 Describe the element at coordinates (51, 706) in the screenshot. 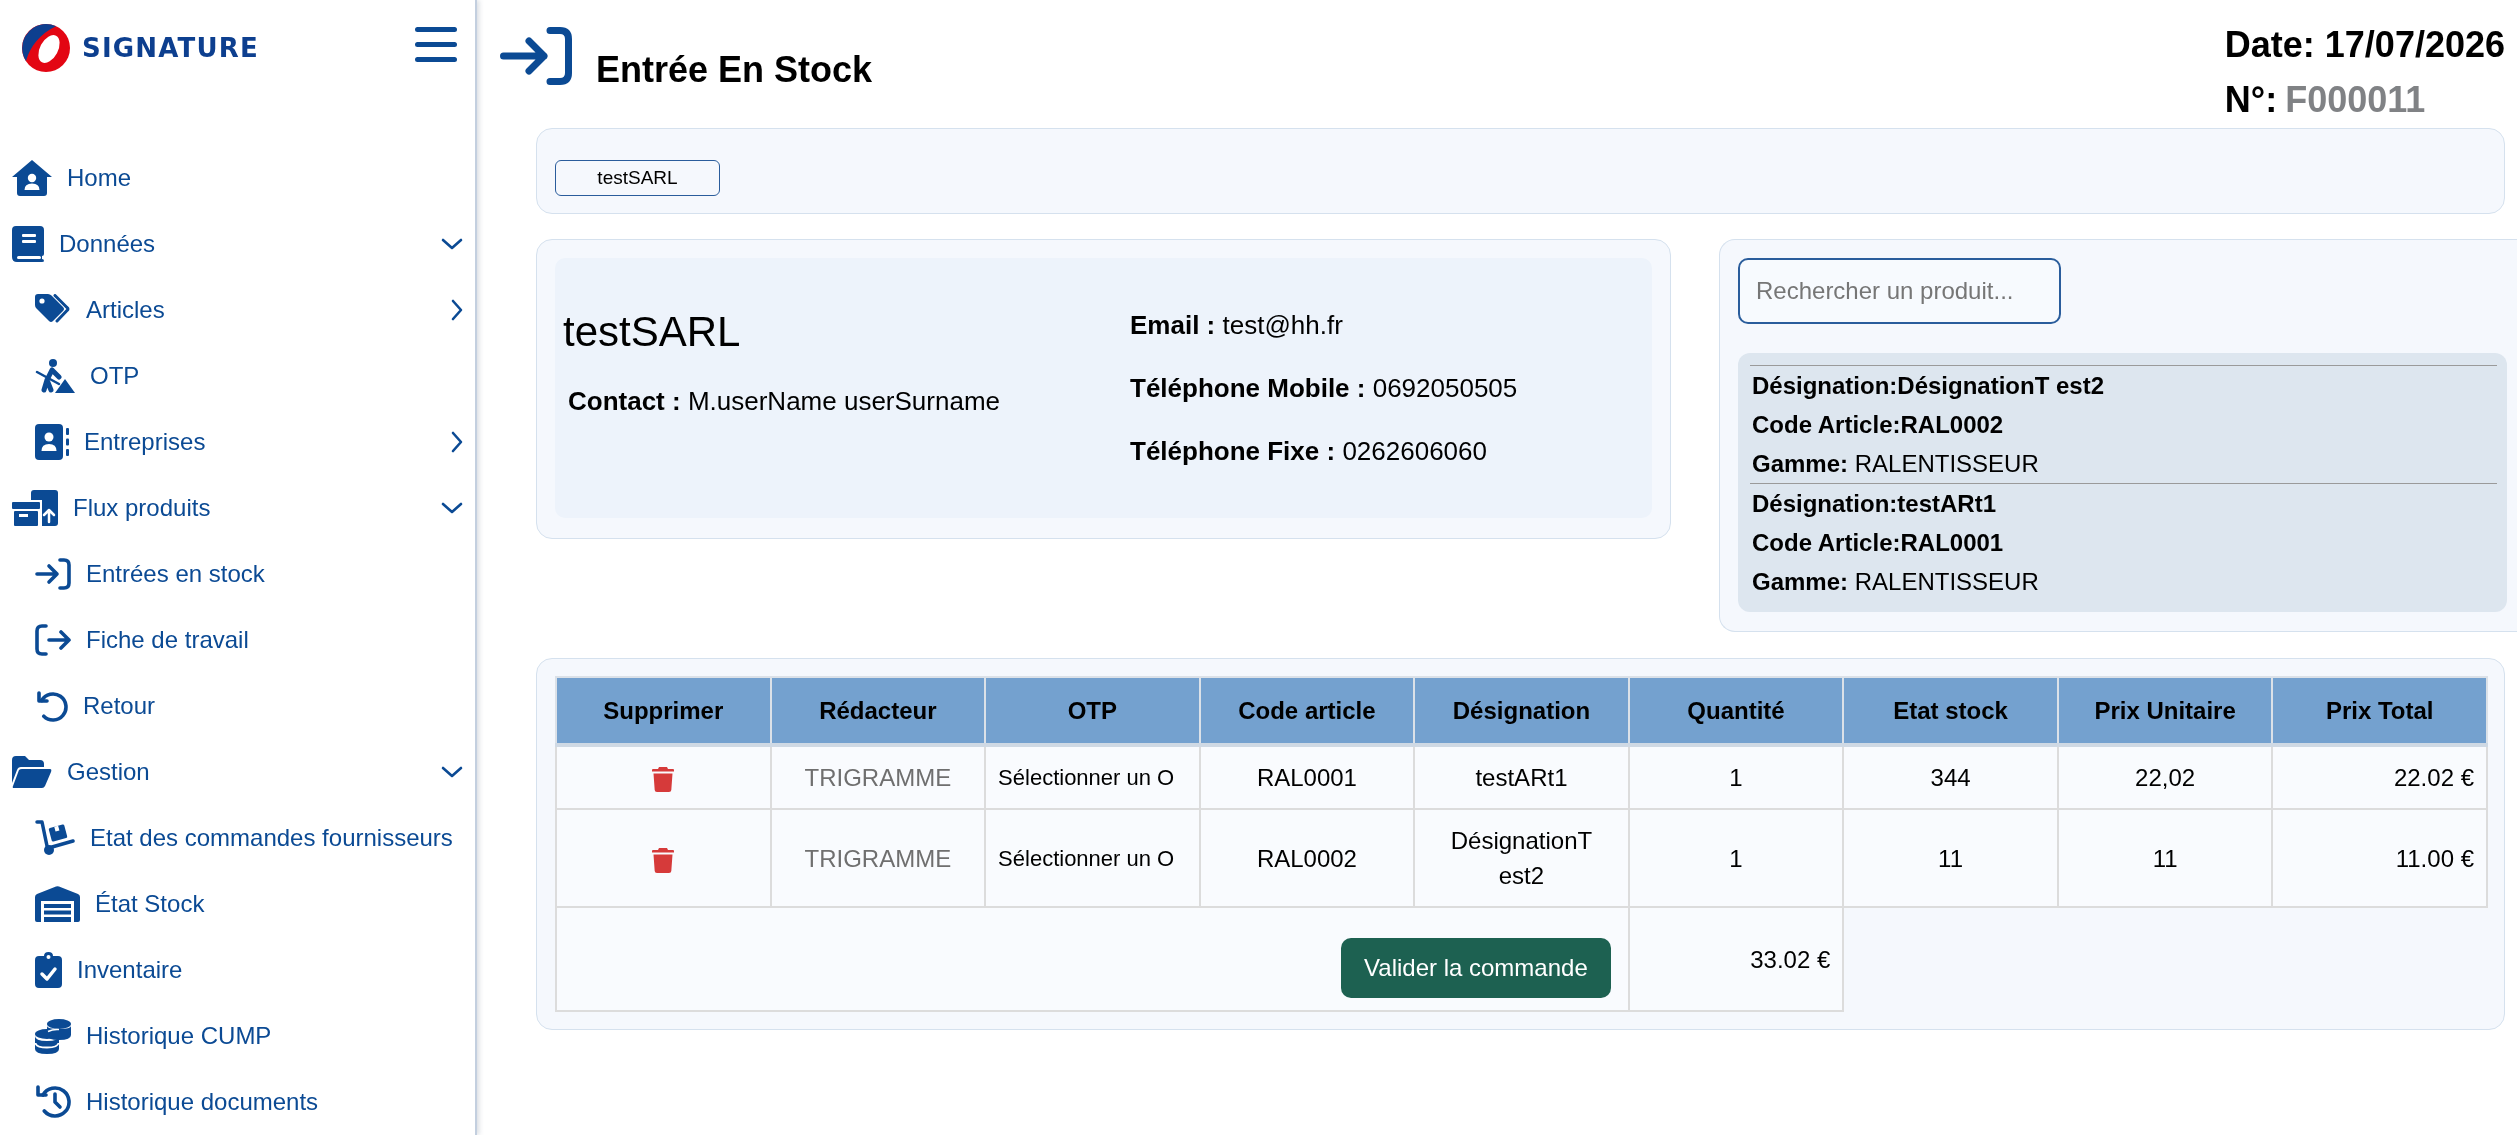

I see `undo-icon` at that location.